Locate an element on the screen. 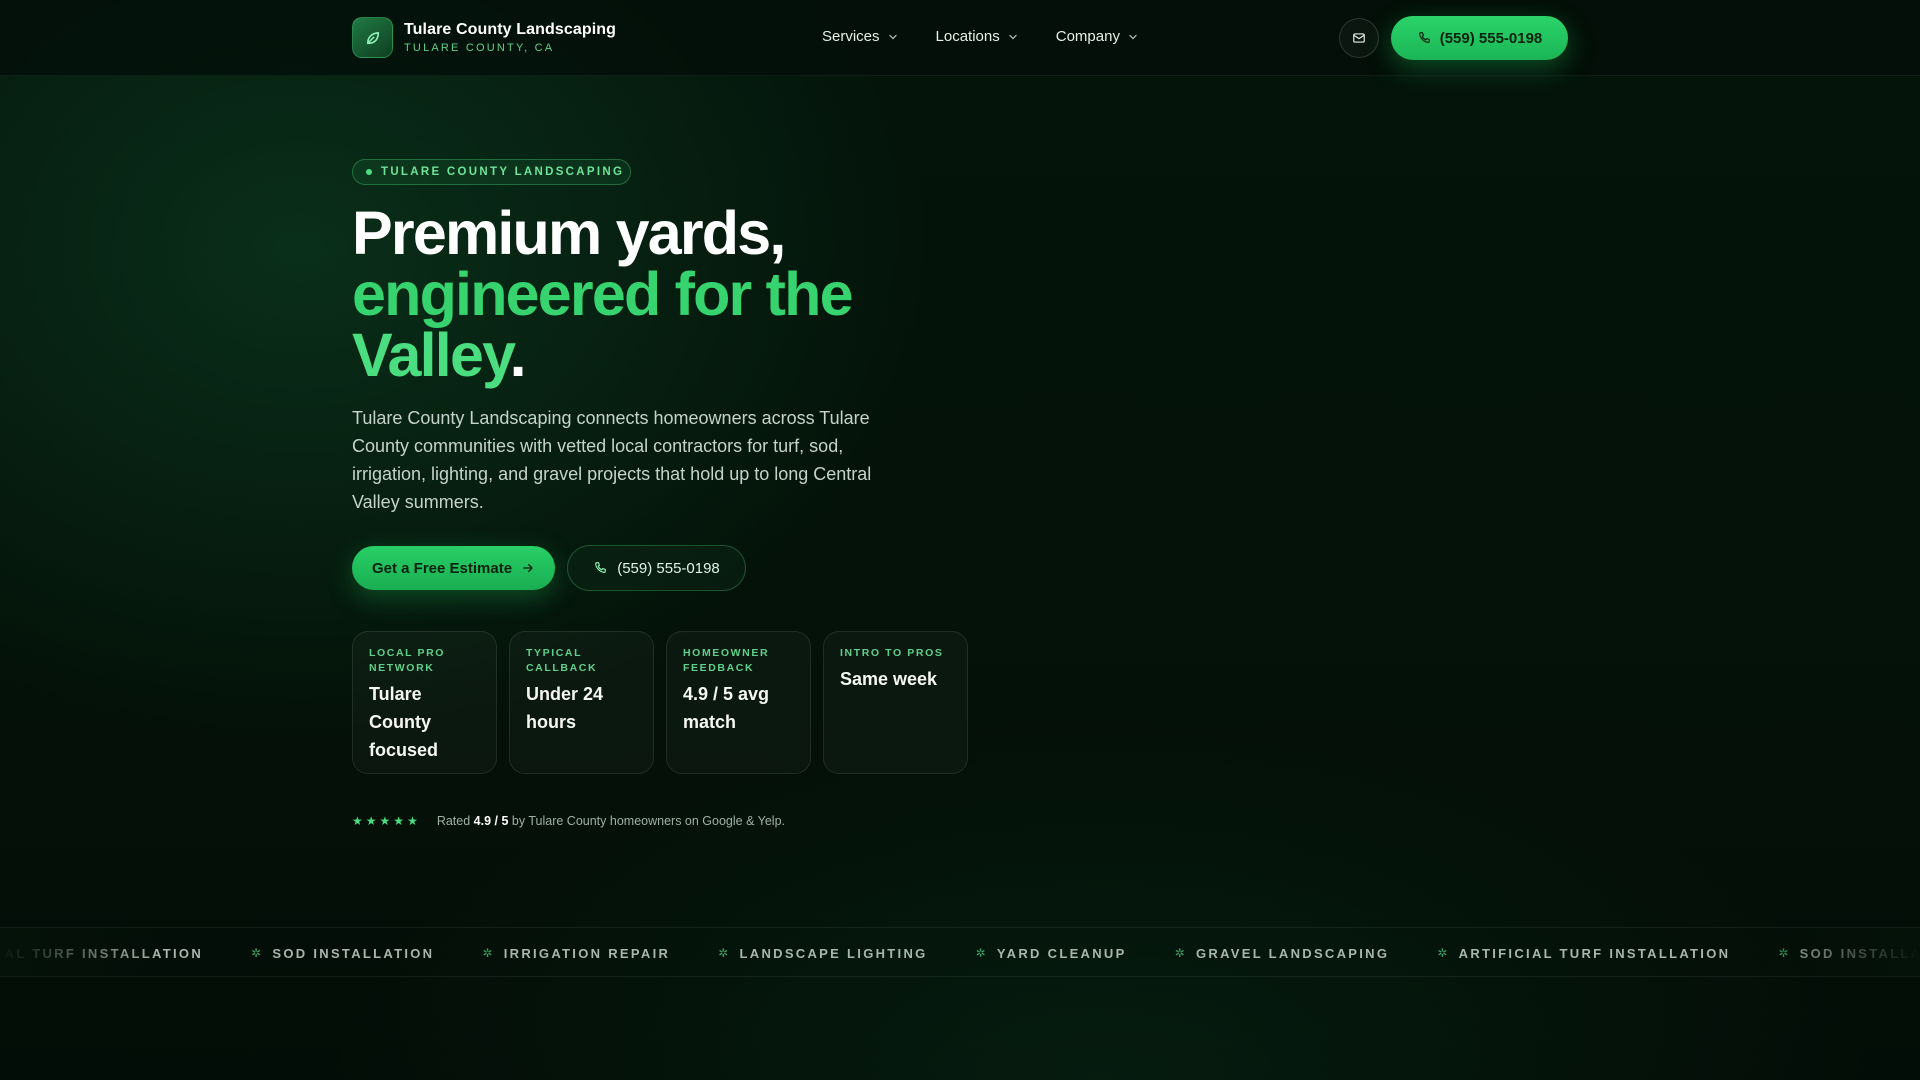 The width and height of the screenshot is (1920, 1080). nav-services: Services is located at coordinates (860, 36).